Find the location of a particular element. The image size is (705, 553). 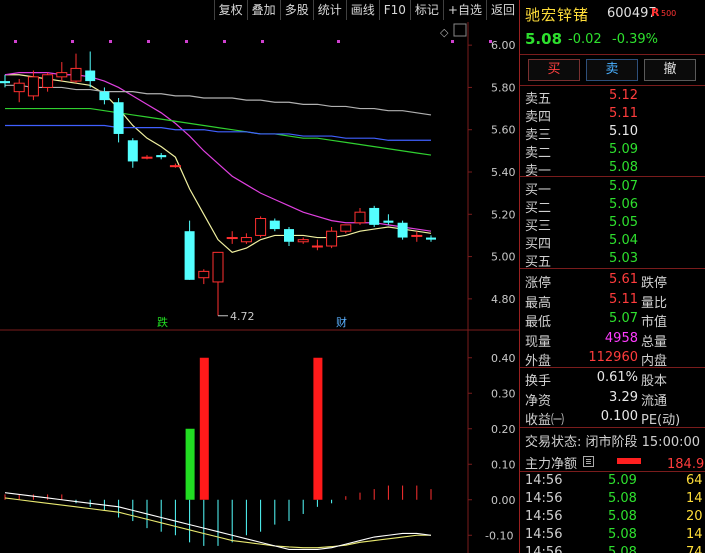

stat-label: 涨停 is located at coordinates (538, 283).